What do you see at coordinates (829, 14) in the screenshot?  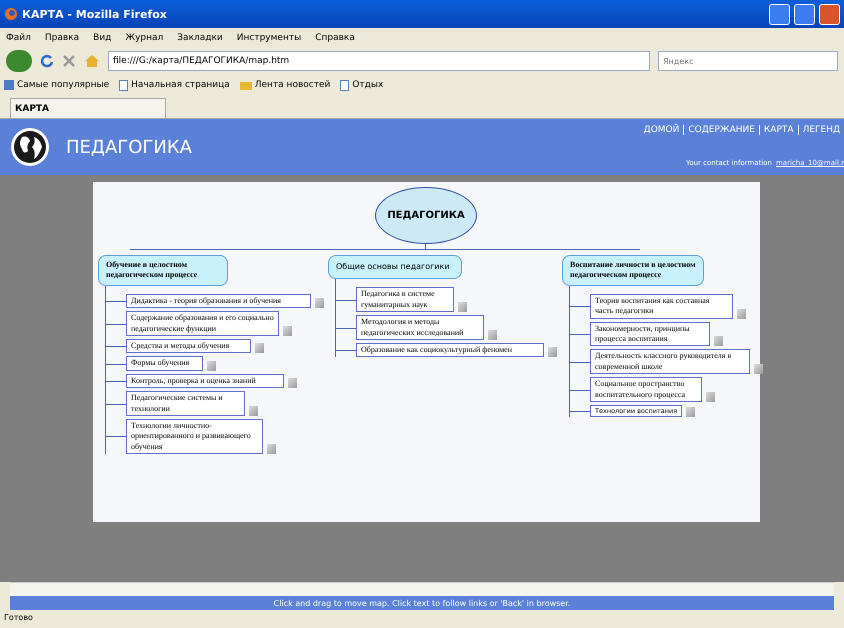 I see `close-button` at bounding box center [829, 14].